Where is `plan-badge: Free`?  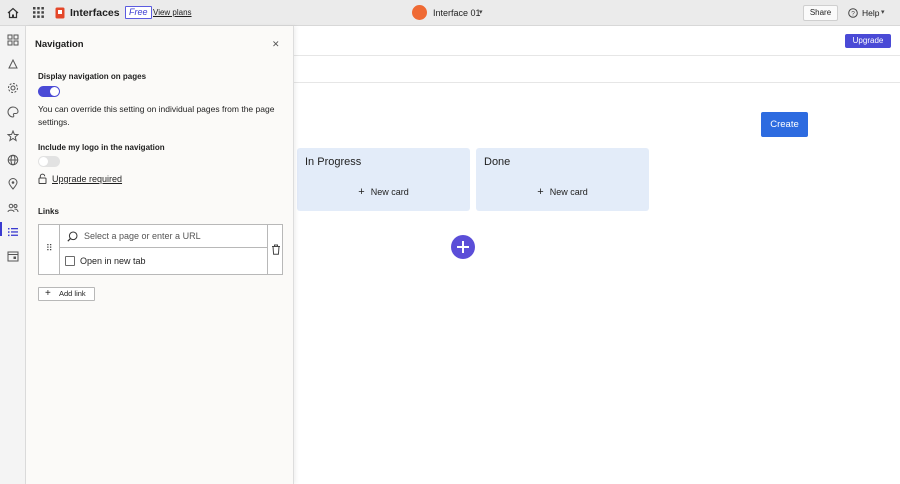 plan-badge: Free is located at coordinates (138, 12).